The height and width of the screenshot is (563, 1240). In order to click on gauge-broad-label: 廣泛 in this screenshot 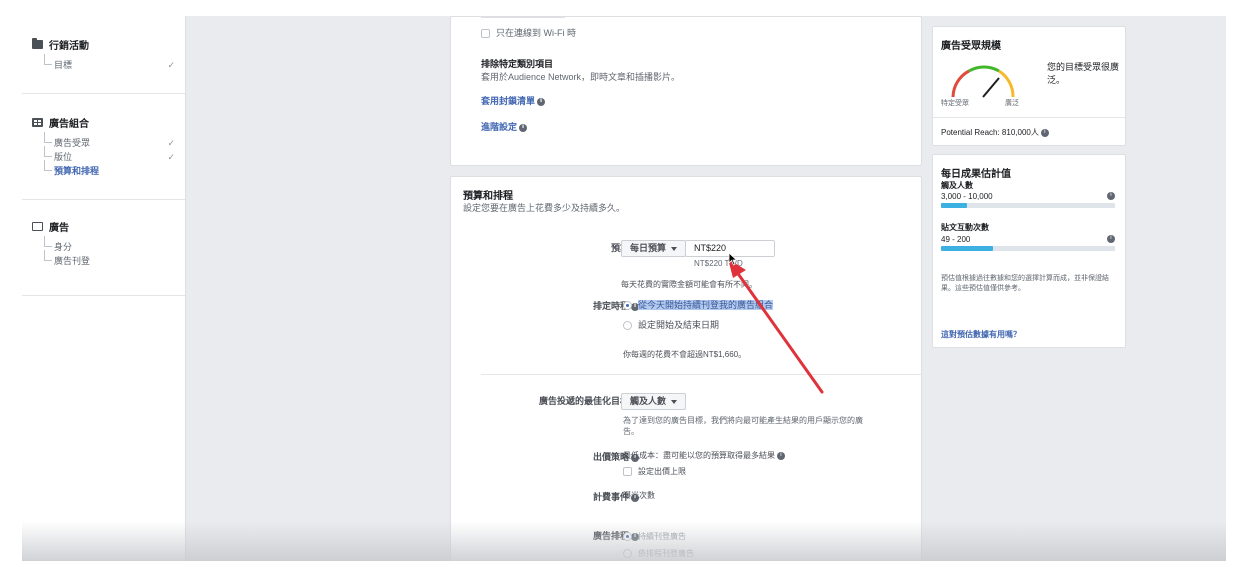, I will do `click(1012, 103)`.